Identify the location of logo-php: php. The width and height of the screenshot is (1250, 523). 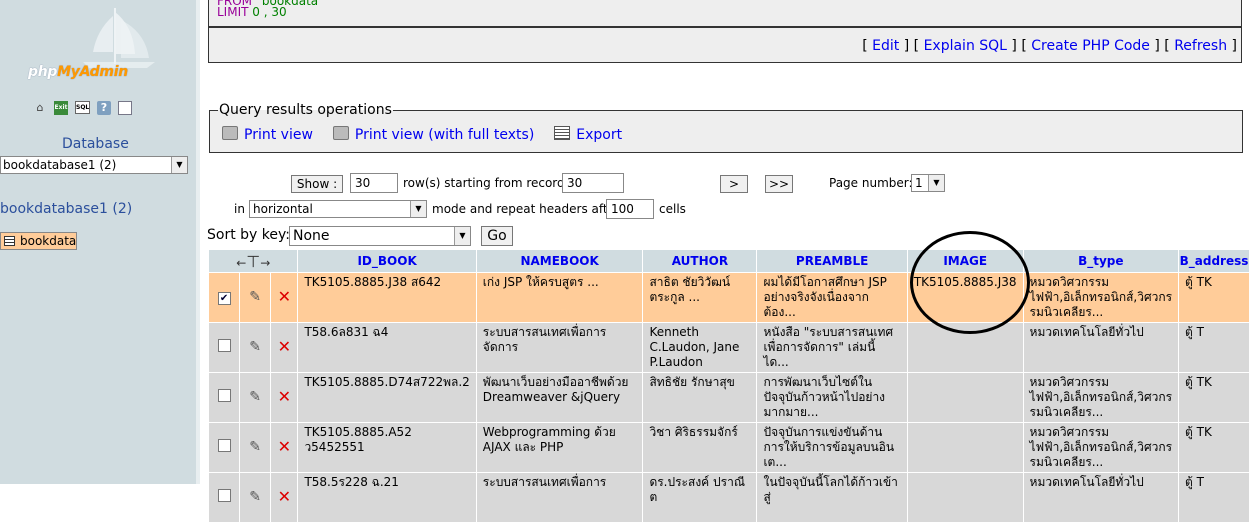
(43, 72).